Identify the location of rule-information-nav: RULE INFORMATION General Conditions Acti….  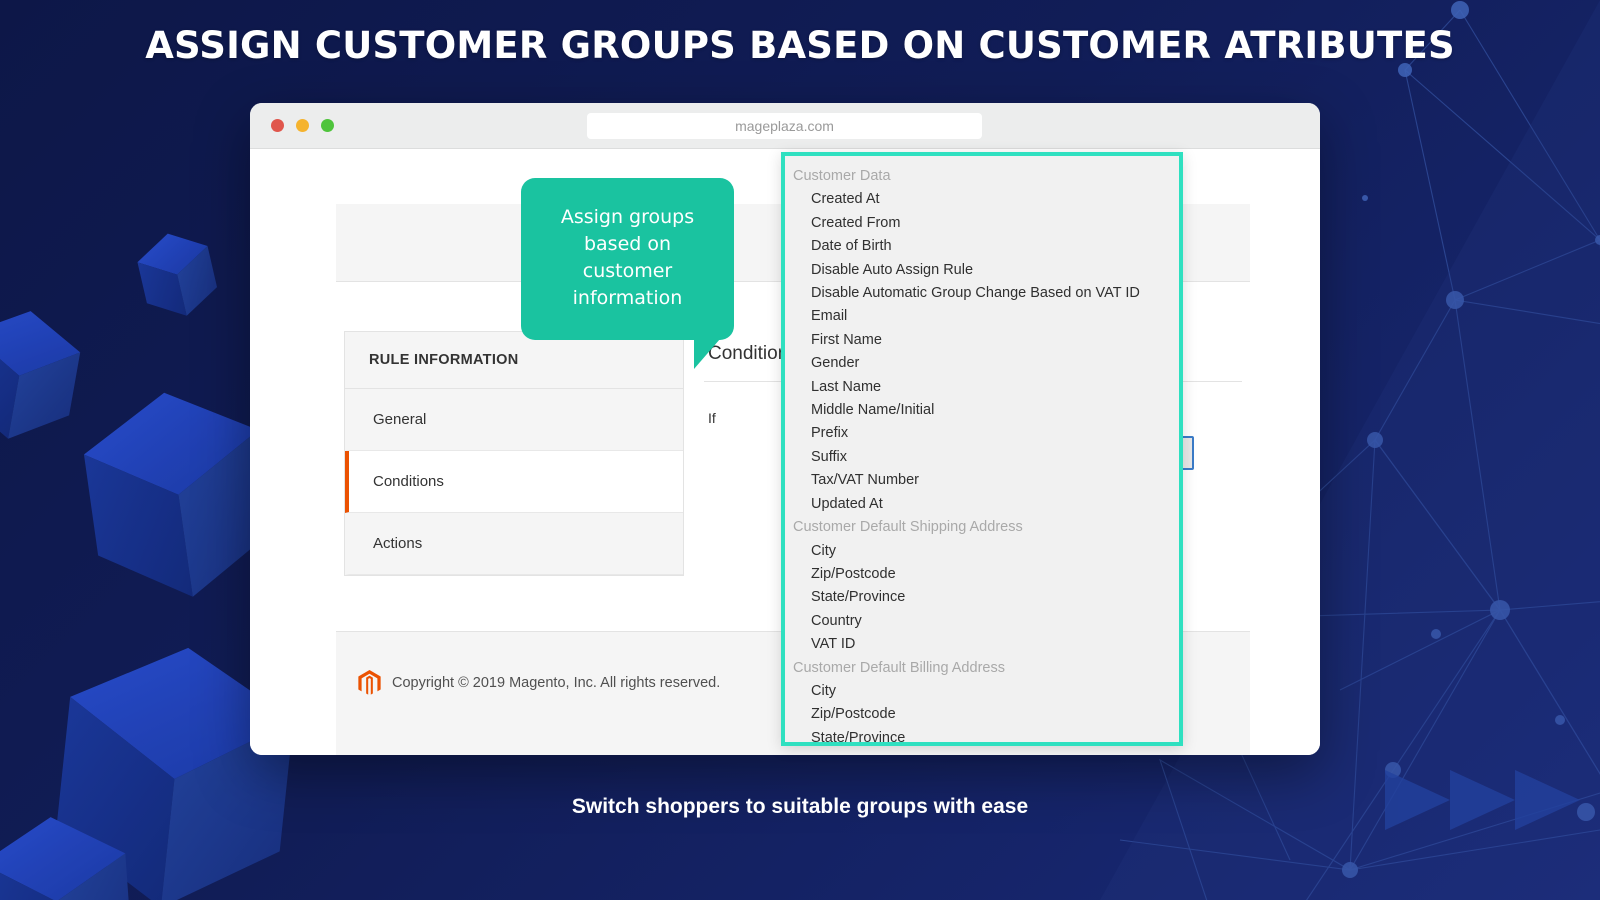
(514, 453).